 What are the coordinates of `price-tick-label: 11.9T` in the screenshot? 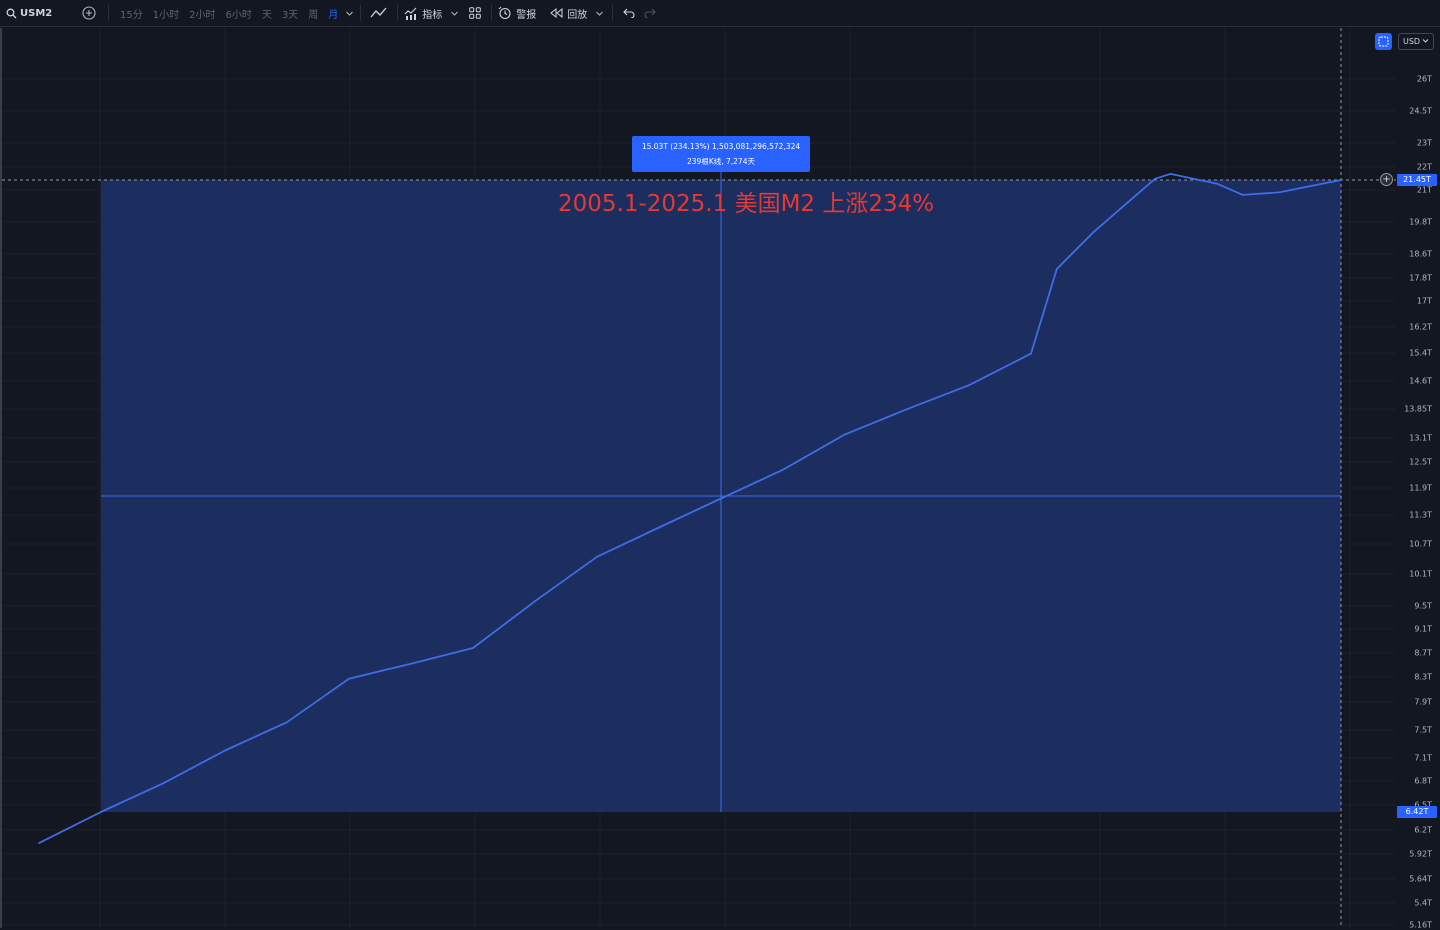 It's located at (1420, 488).